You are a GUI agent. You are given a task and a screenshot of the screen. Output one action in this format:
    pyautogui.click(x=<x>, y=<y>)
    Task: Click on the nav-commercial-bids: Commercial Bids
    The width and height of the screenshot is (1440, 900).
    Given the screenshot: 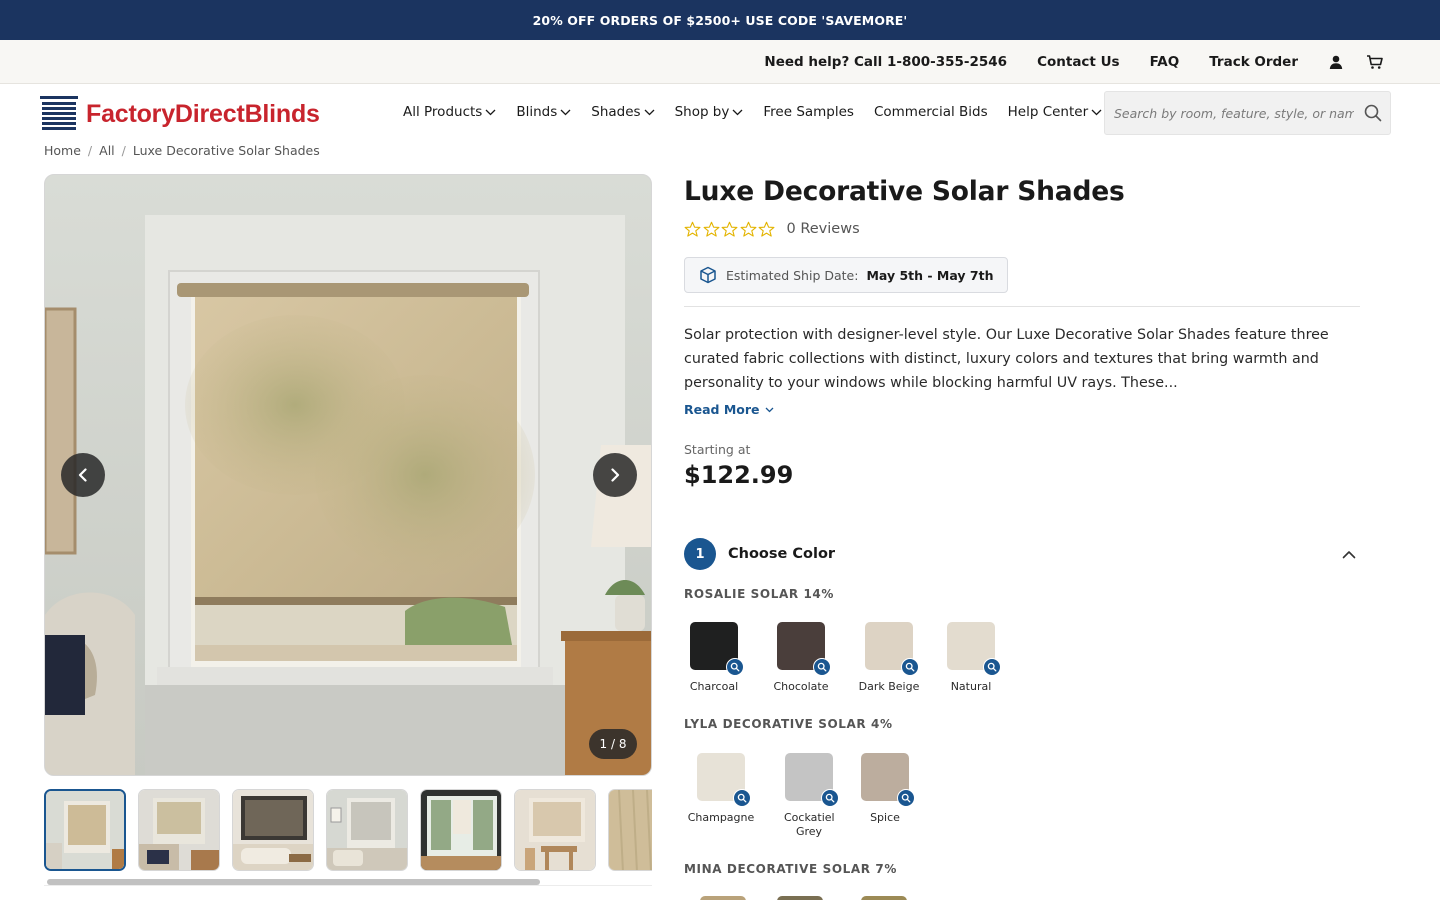 What is the action you would take?
    pyautogui.click(x=931, y=112)
    